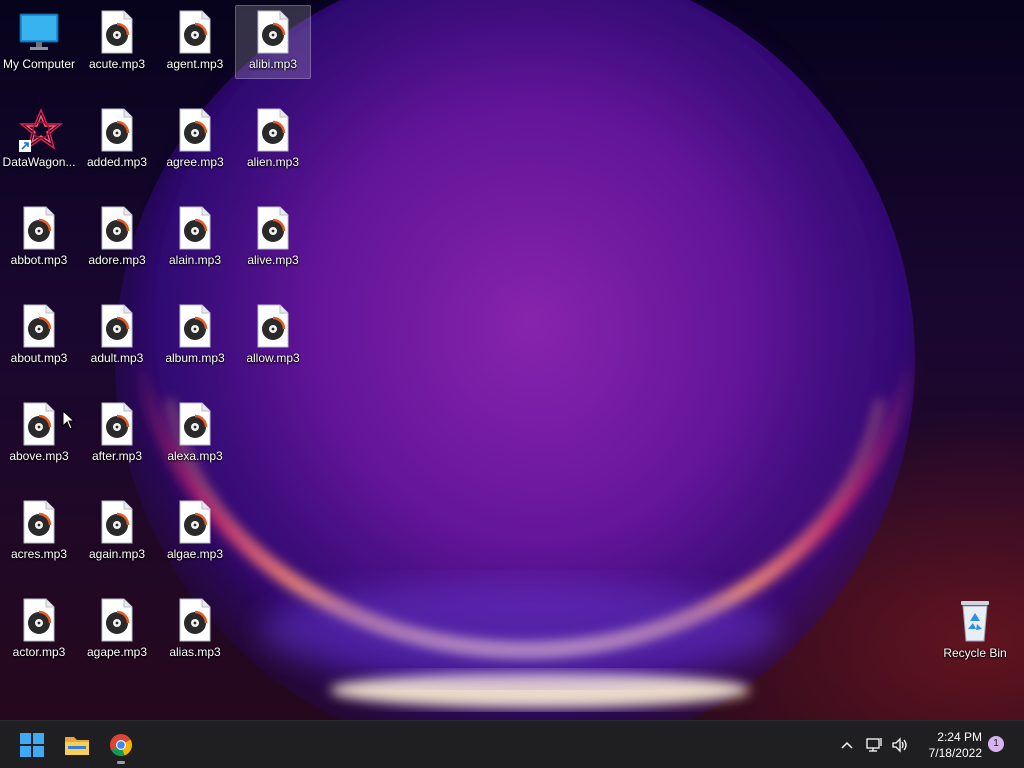  Describe the element at coordinates (41, 130) in the screenshot. I see `app-shortcut-icon` at that location.